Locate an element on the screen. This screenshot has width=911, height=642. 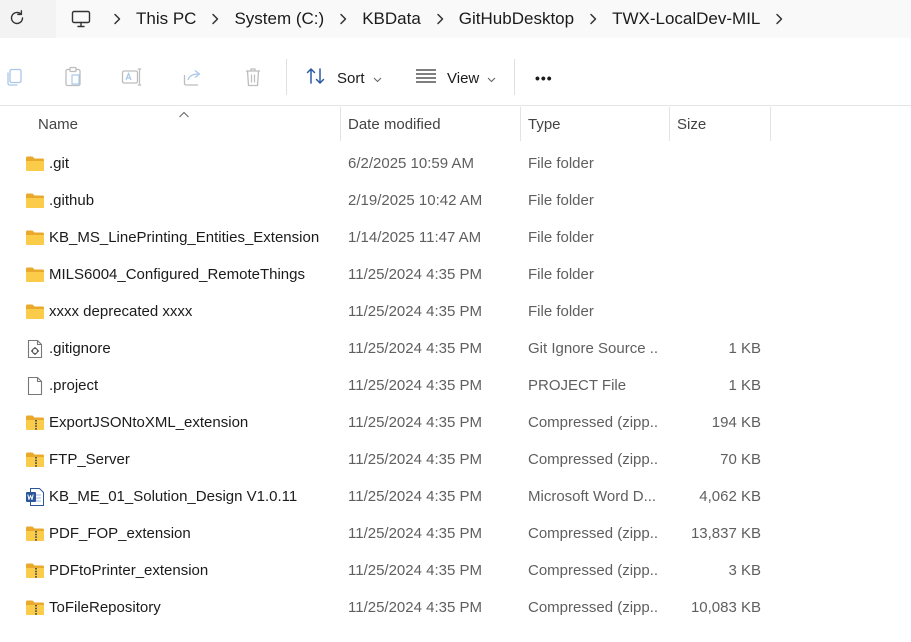
column-header-date: Date modified is located at coordinates (430, 124).